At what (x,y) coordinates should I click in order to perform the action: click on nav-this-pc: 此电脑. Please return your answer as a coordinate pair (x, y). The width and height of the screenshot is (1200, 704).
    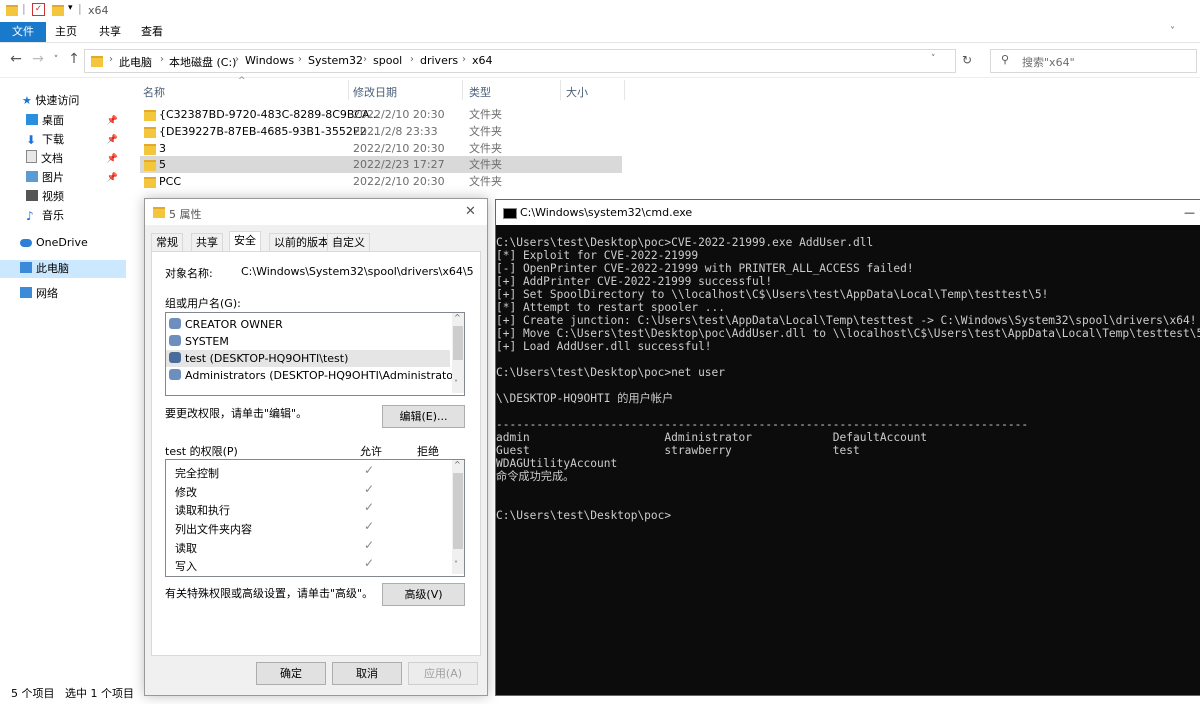
    Looking at the image, I should click on (63, 269).